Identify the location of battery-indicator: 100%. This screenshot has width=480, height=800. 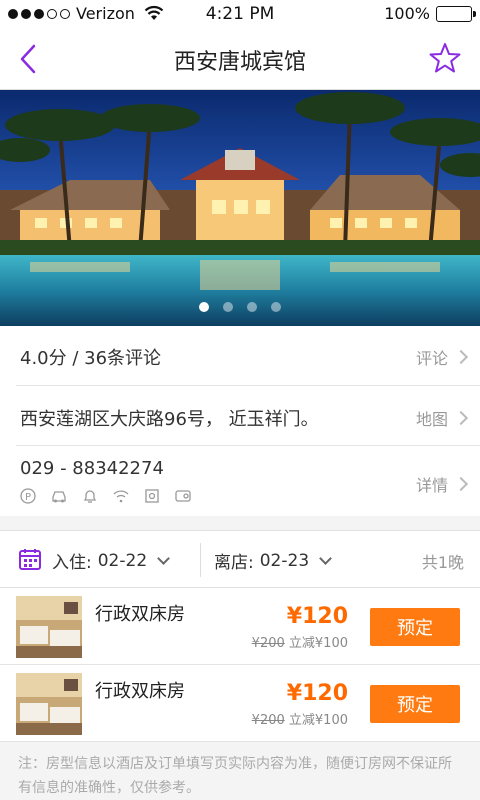
(430, 13).